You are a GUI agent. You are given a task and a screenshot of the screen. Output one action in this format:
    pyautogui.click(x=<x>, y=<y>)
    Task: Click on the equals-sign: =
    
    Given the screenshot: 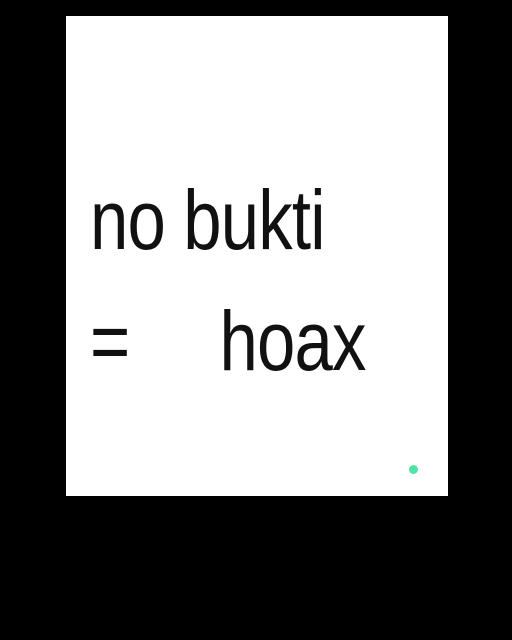 What is the action you would take?
    pyautogui.click(x=110, y=341)
    